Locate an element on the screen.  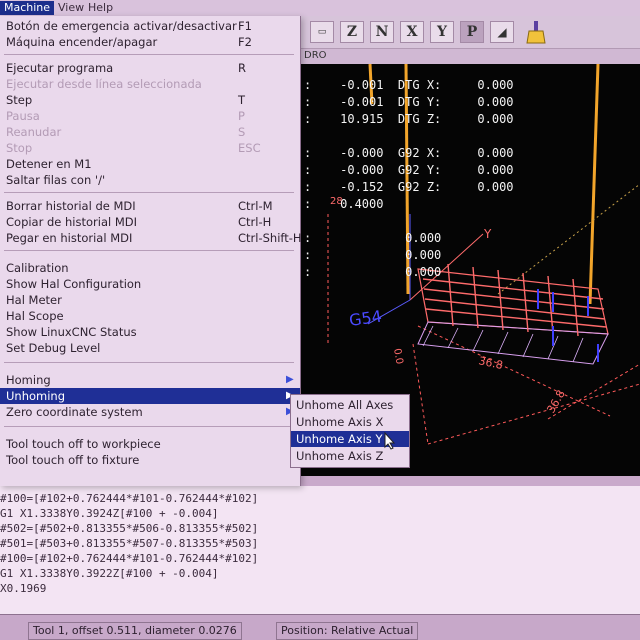
dro-row-9: : 0.000 is located at coordinates (373, 255).